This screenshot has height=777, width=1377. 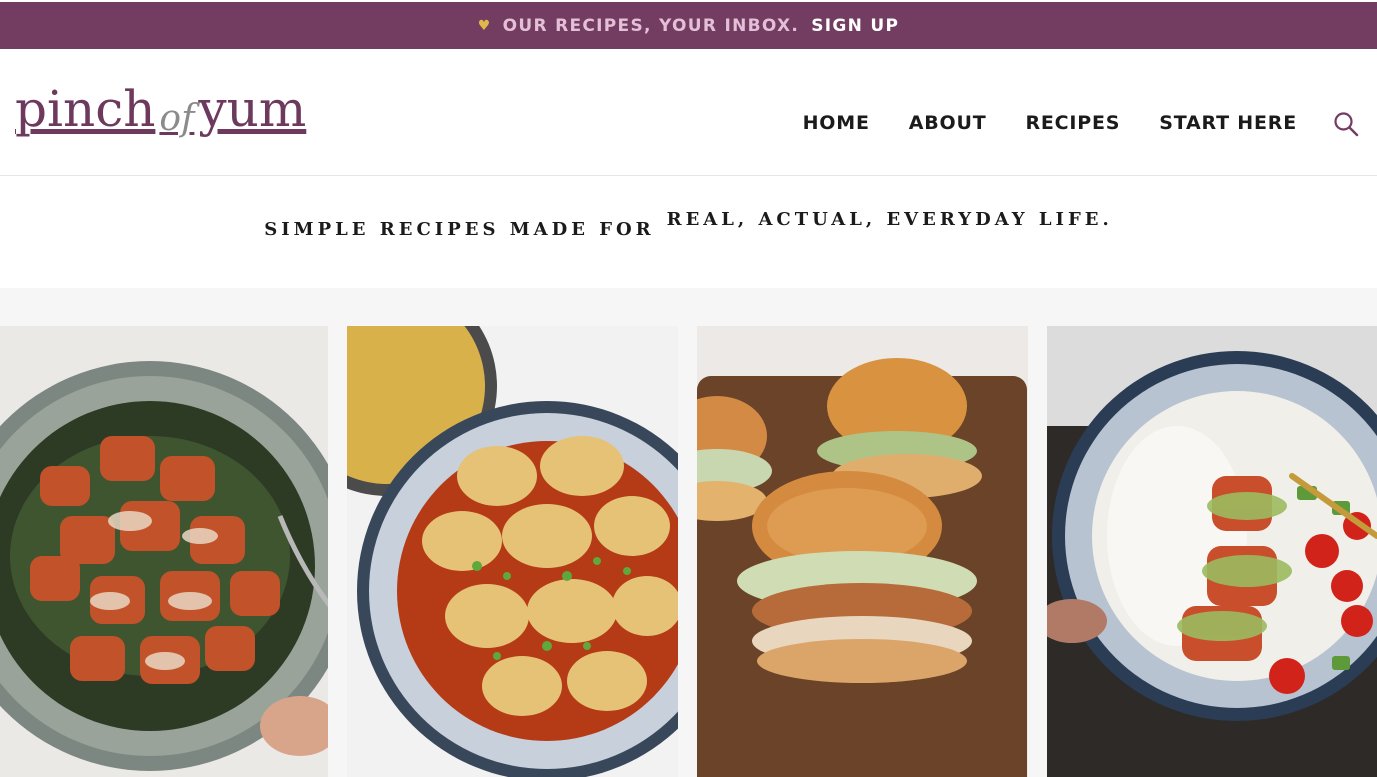 I want to click on nav-recipes: RECIPES, so click(x=1072, y=123).